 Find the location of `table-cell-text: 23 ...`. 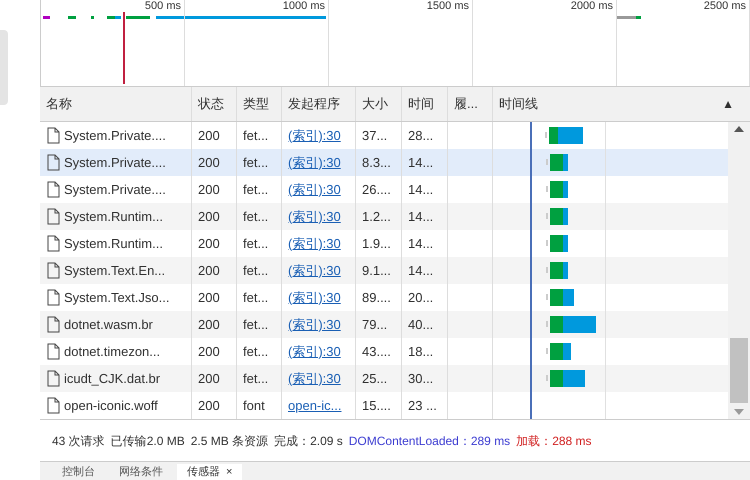

table-cell-text: 23 ... is located at coordinates (422, 405).